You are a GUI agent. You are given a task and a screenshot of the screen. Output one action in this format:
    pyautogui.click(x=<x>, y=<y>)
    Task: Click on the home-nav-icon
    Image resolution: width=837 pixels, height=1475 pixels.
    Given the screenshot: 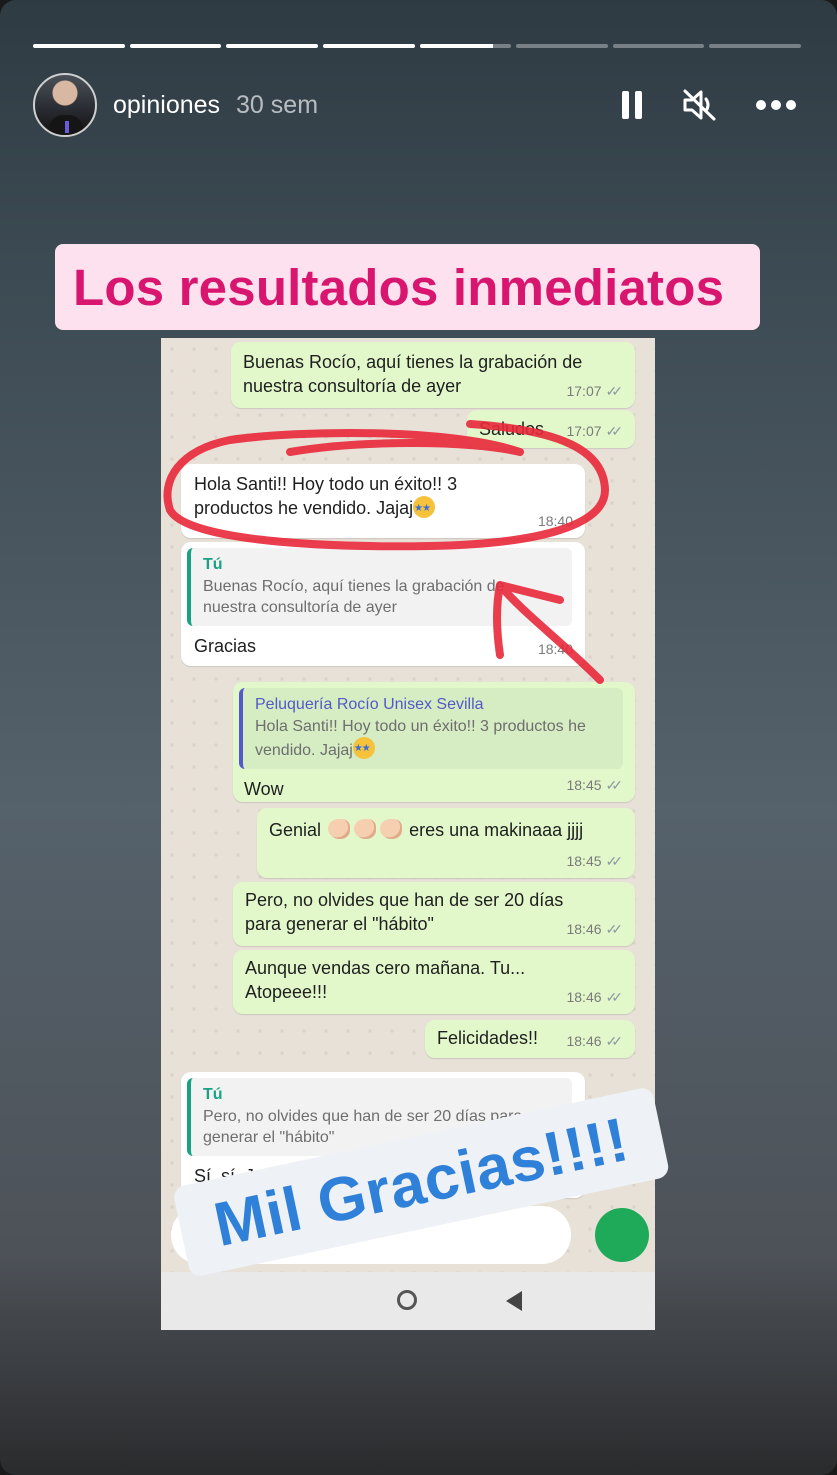 What is the action you would take?
    pyautogui.click(x=407, y=1300)
    